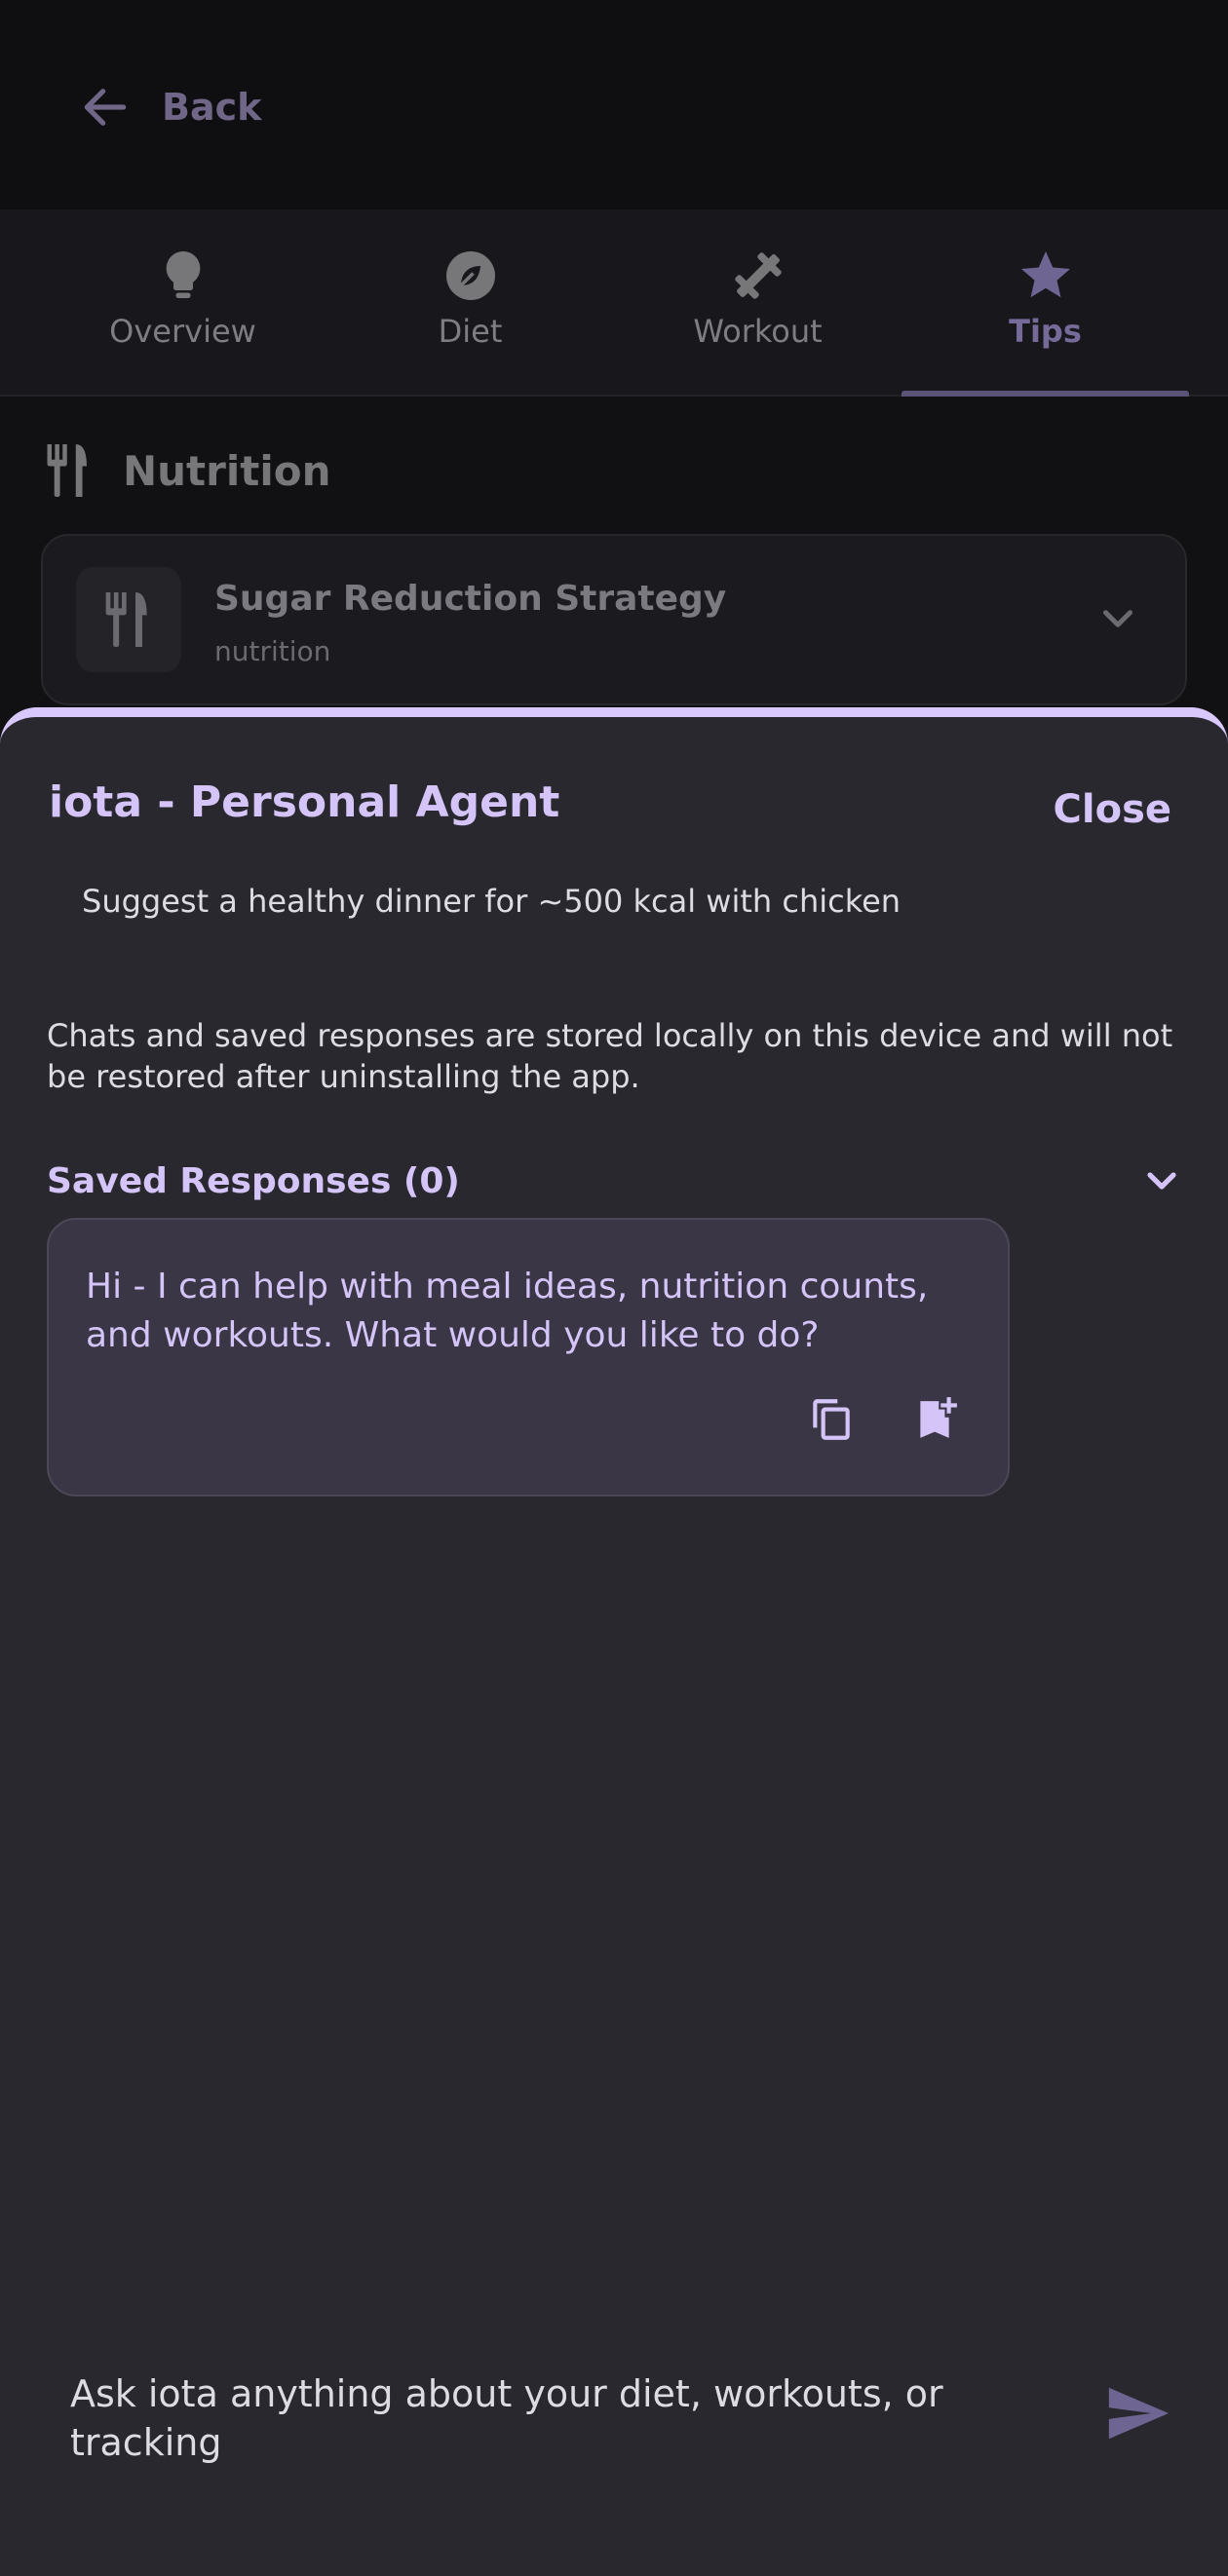  Describe the element at coordinates (616, 1181) in the screenshot. I see `saved-responses-toggle: Saved Responses (0)` at that location.